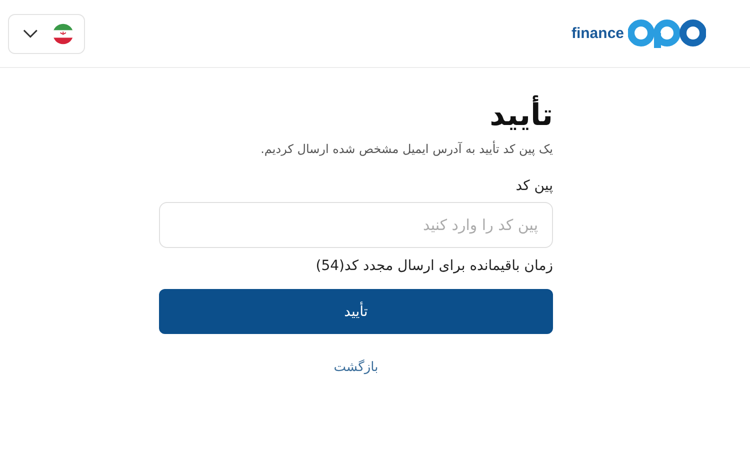 The image size is (750, 455). What do you see at coordinates (356, 225) in the screenshot?
I see `pin-input-field: پین کد را وارد کنید` at bounding box center [356, 225].